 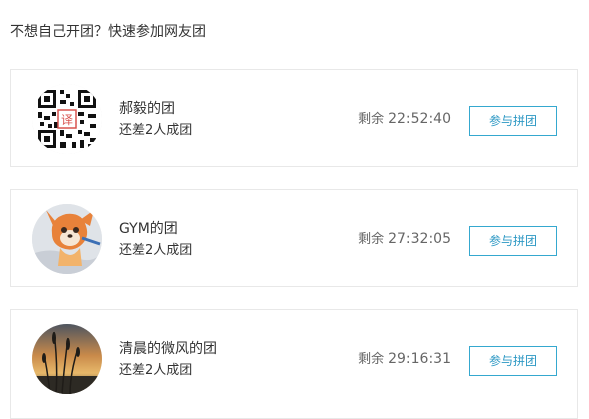 I want to click on qr-code-icon: 译, so click(x=67, y=119).